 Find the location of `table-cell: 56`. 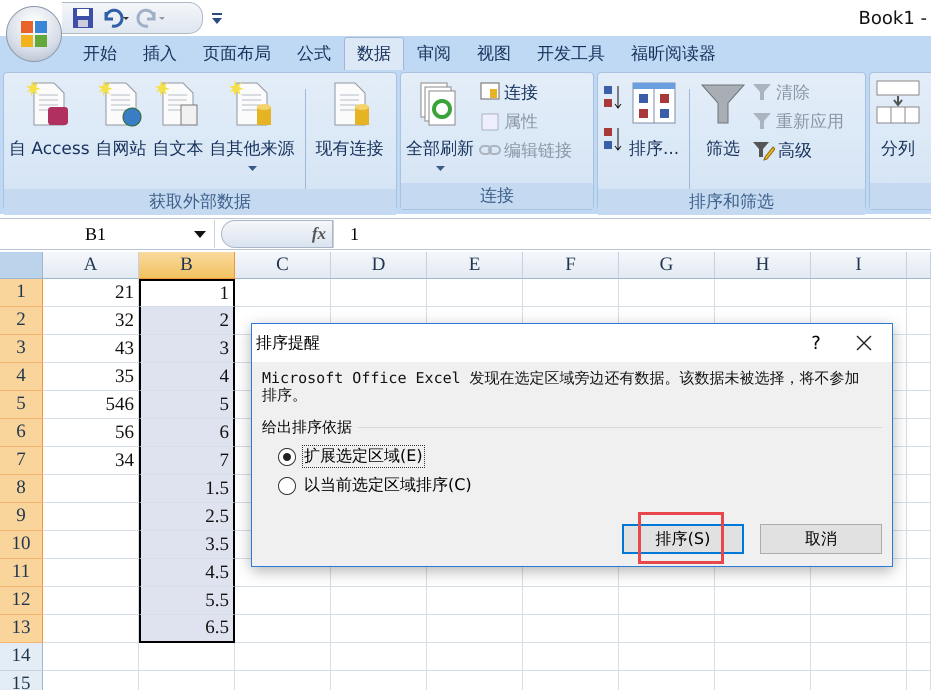

table-cell: 56 is located at coordinates (91, 433).